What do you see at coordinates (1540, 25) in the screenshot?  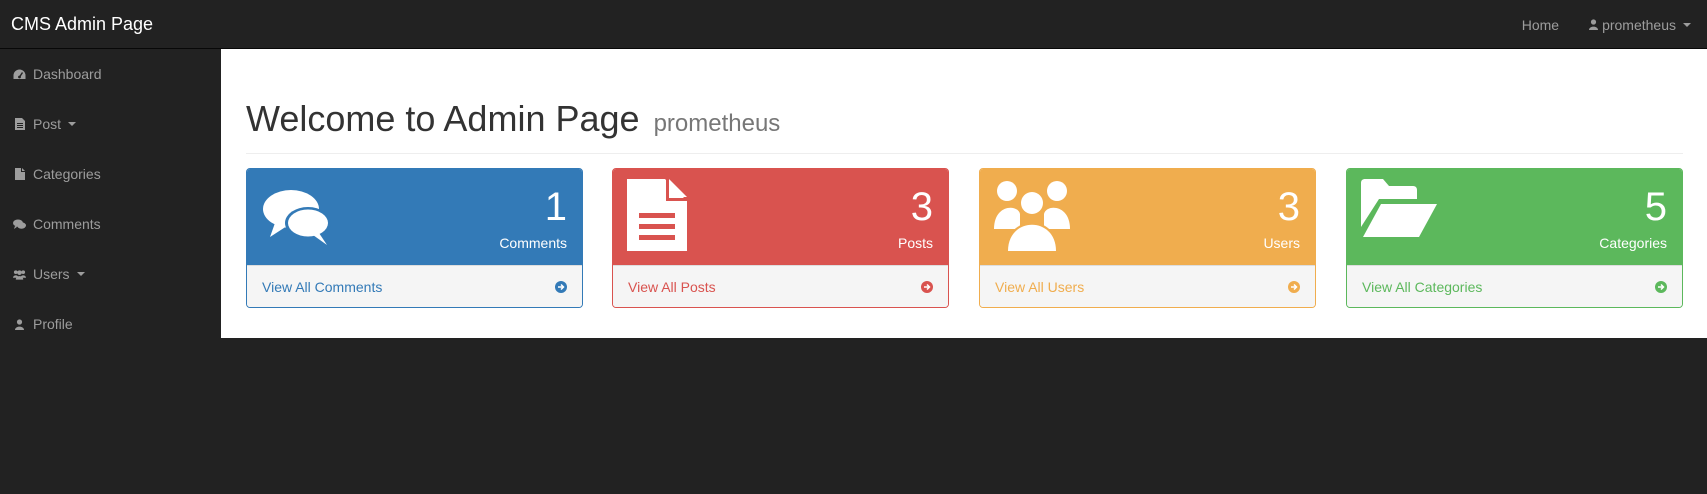 I see `home-link: Home` at bounding box center [1540, 25].